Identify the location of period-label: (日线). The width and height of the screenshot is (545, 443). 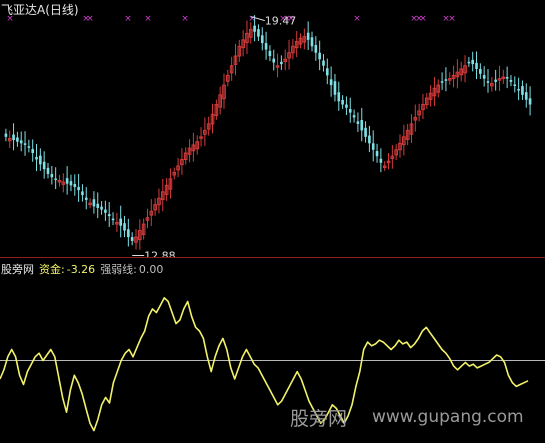
(62, 10).